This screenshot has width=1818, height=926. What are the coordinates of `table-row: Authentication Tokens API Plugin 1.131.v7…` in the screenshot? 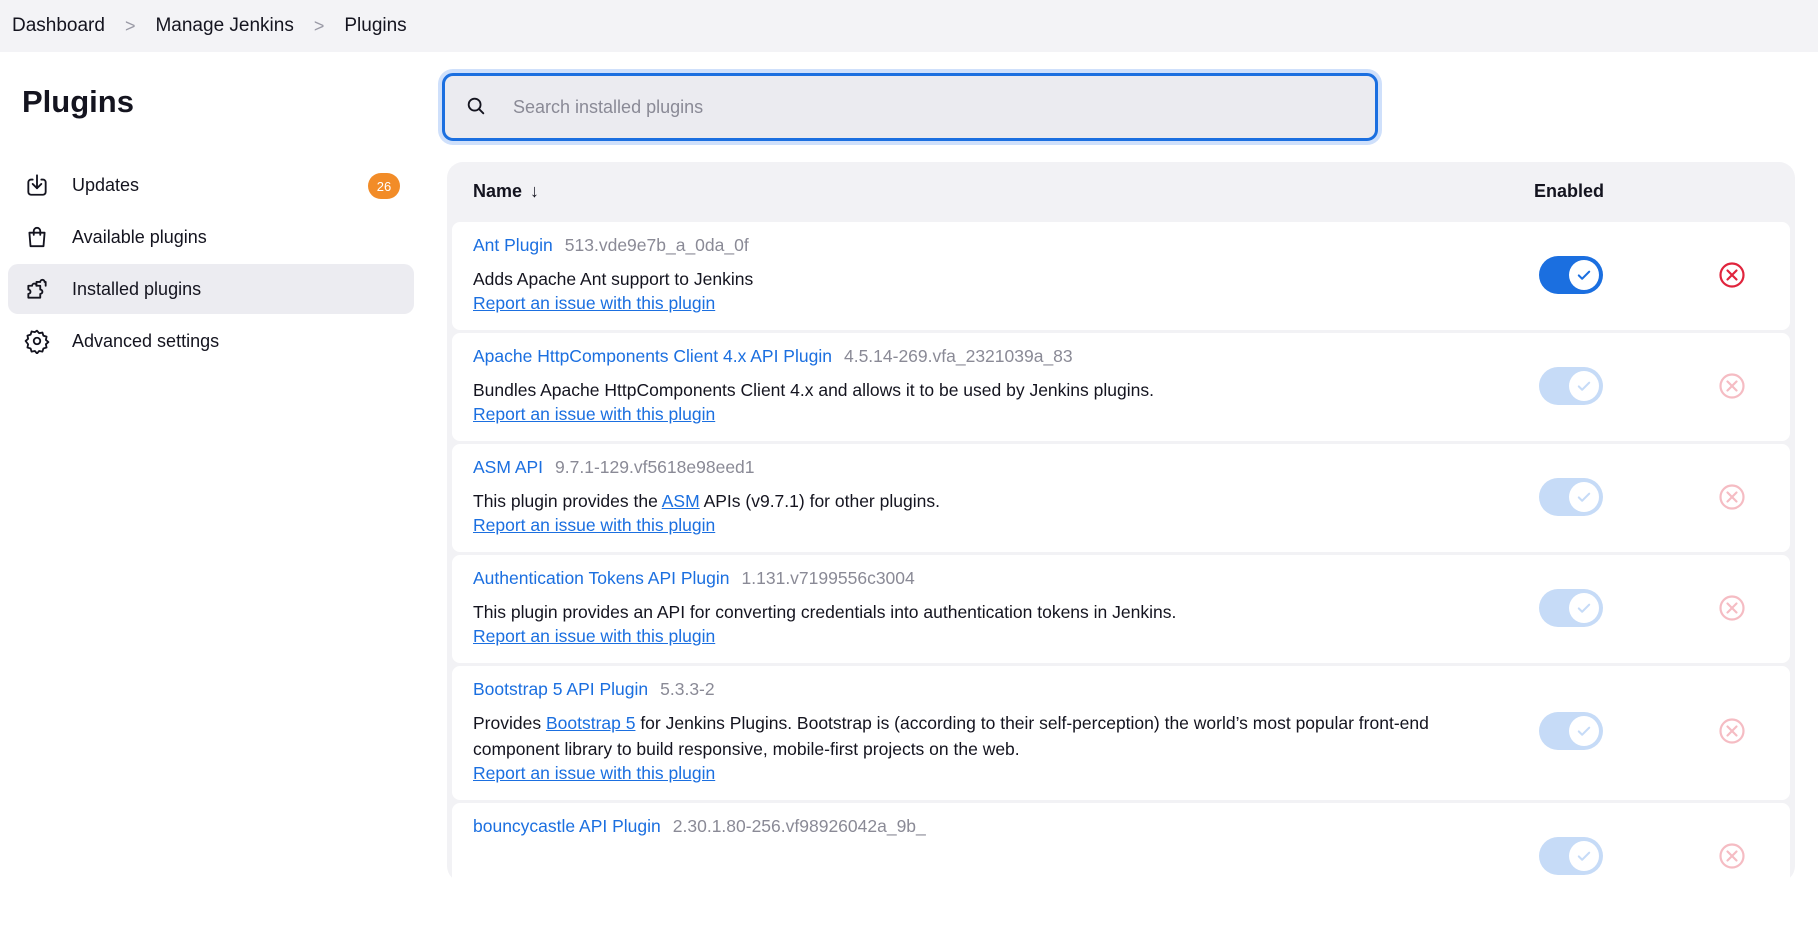 It's located at (1121, 609).